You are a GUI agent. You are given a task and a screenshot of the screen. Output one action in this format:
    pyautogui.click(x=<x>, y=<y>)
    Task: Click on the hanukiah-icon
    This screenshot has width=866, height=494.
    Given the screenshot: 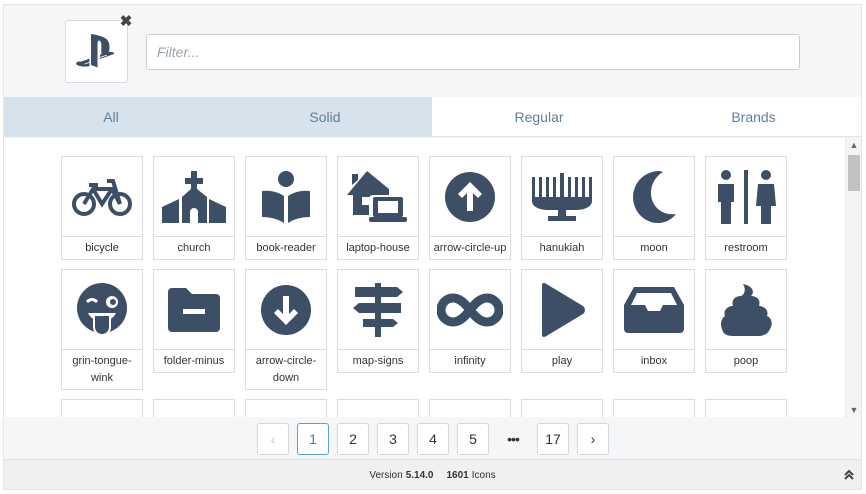 What is the action you would take?
    pyautogui.click(x=562, y=196)
    